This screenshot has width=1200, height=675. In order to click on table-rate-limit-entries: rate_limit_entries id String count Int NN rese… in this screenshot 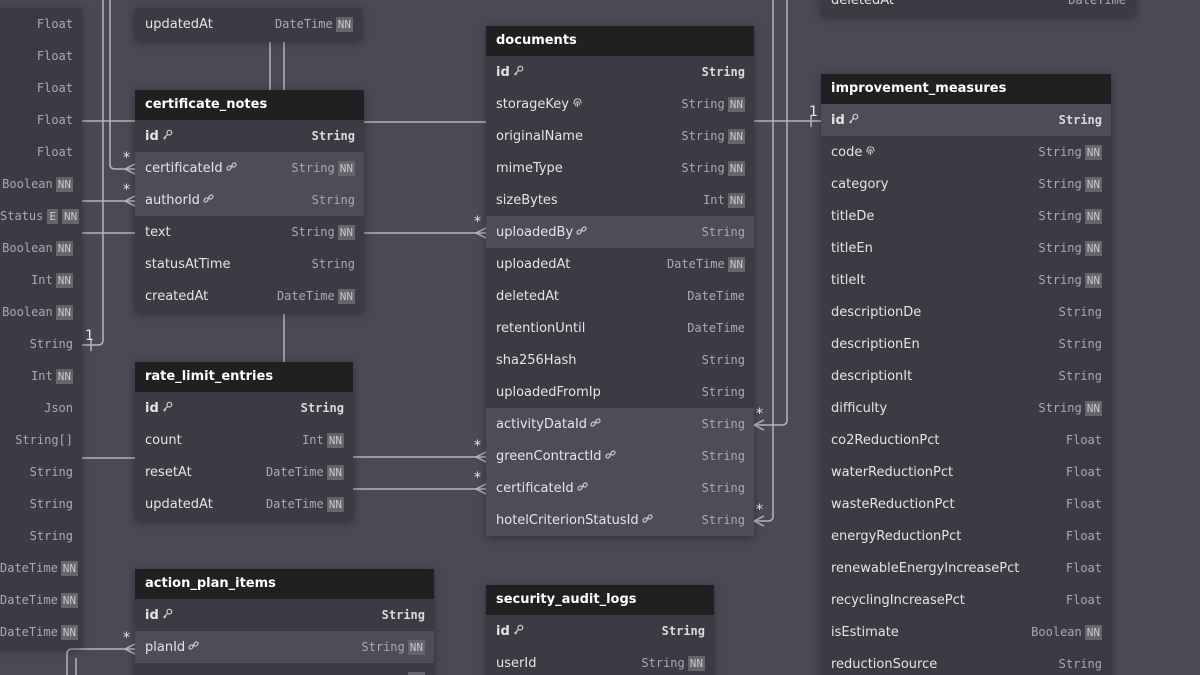, I will do `click(244, 441)`.